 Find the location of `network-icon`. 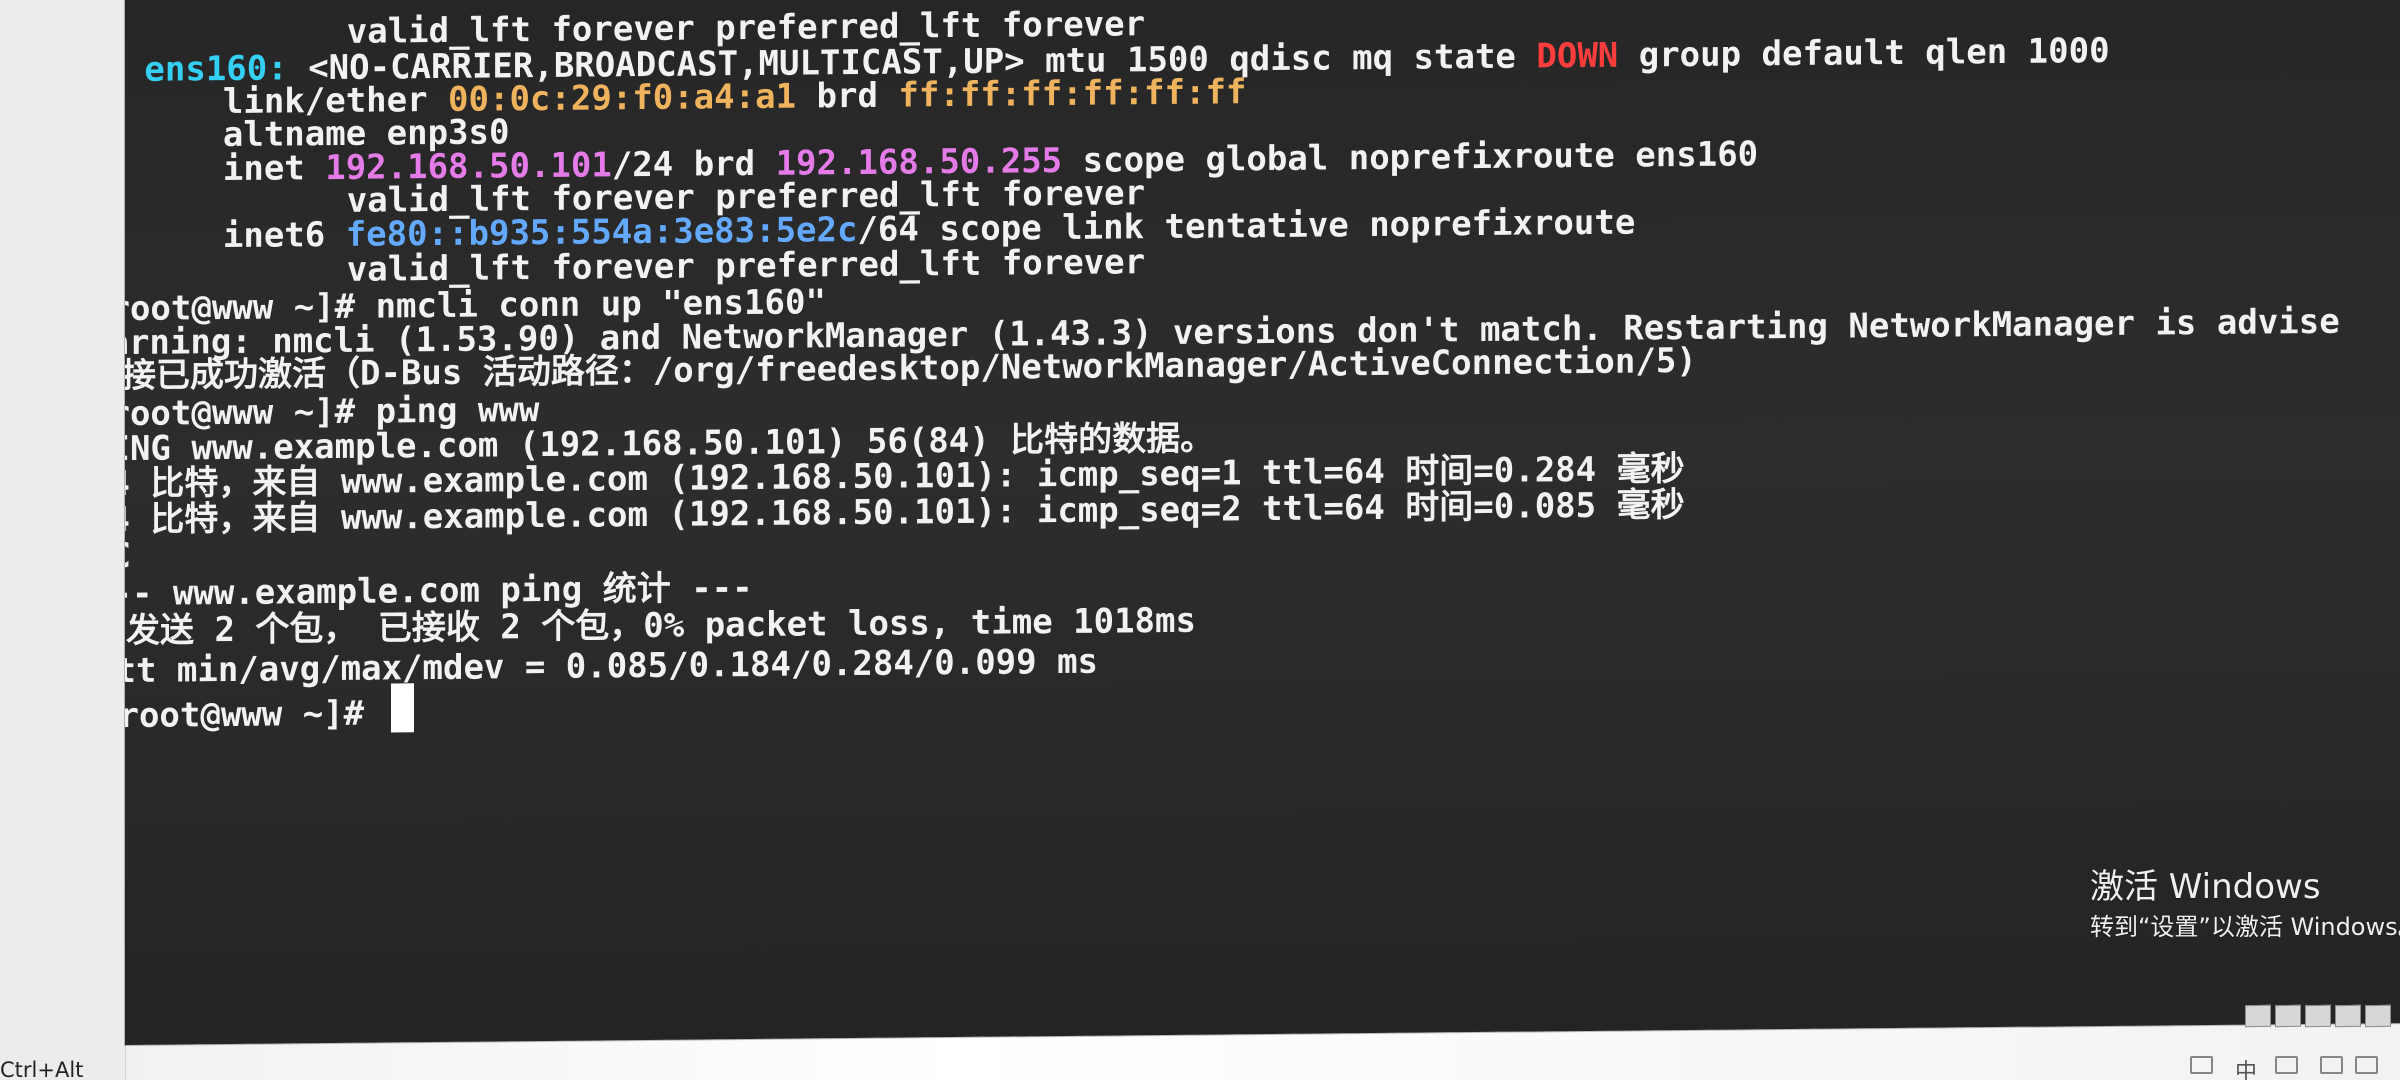

network-icon is located at coordinates (2201, 1065).